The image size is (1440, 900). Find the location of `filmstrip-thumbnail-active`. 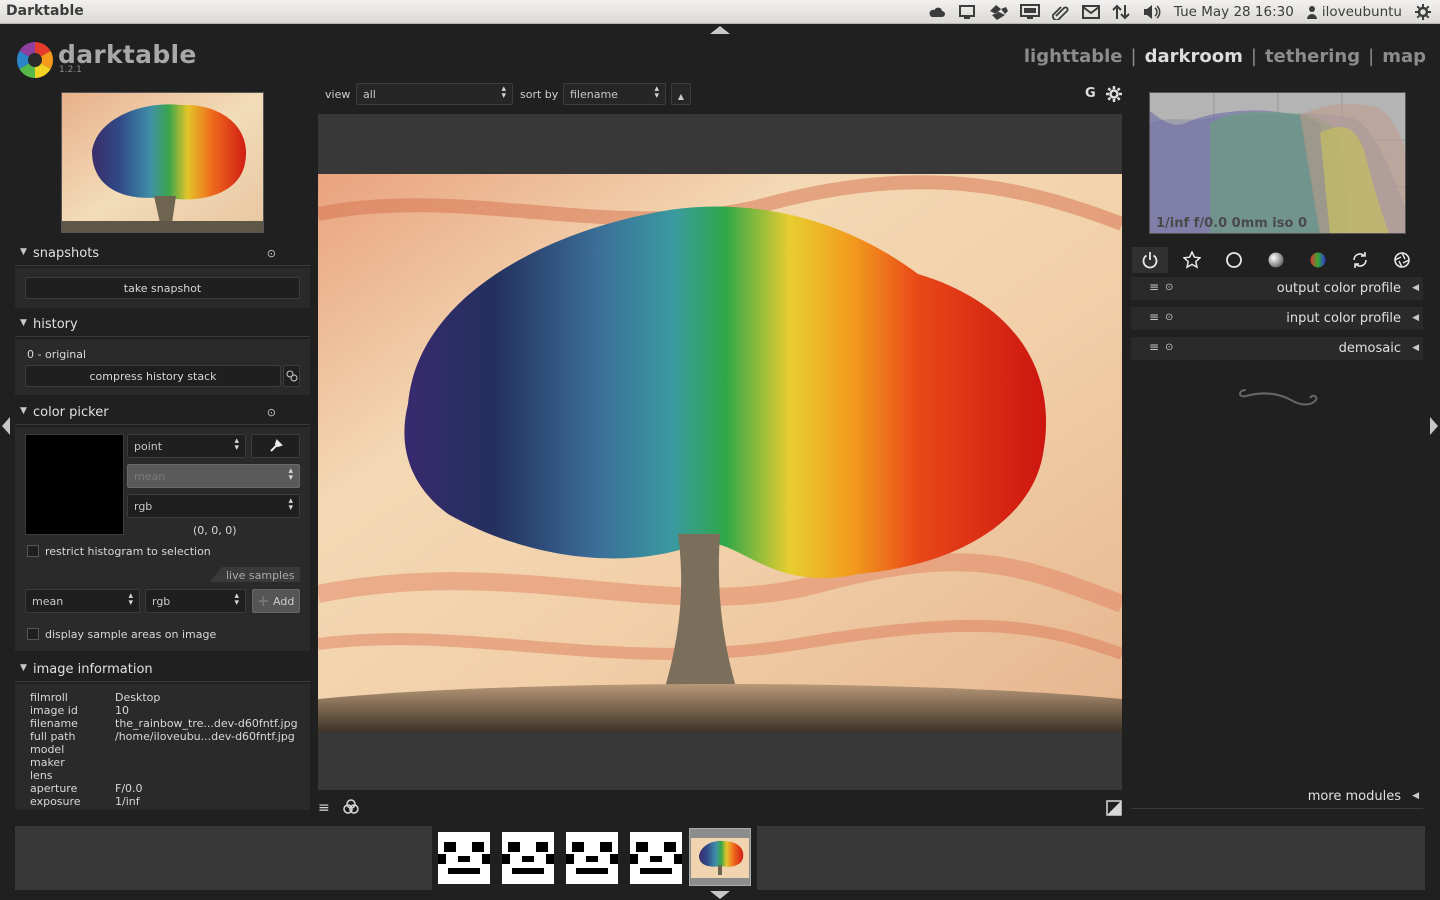

filmstrip-thumbnail-active is located at coordinates (720, 857).